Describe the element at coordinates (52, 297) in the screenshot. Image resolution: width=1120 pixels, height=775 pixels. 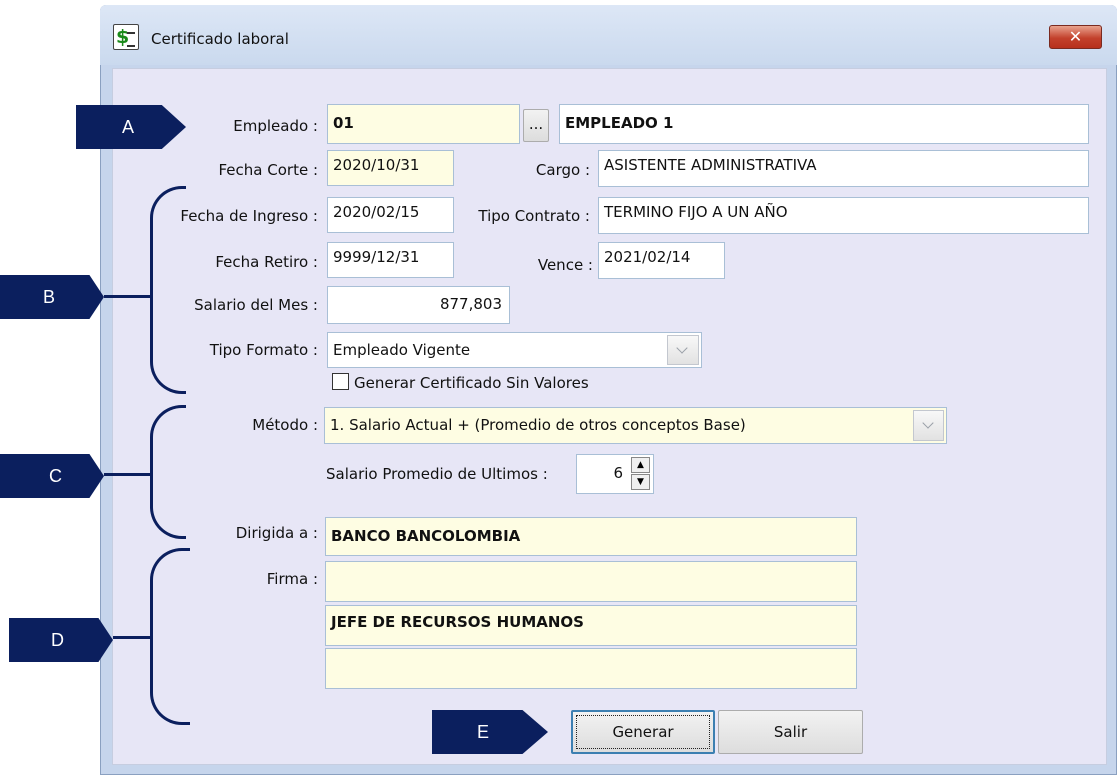
I see `annotation-tag-b: B` at that location.